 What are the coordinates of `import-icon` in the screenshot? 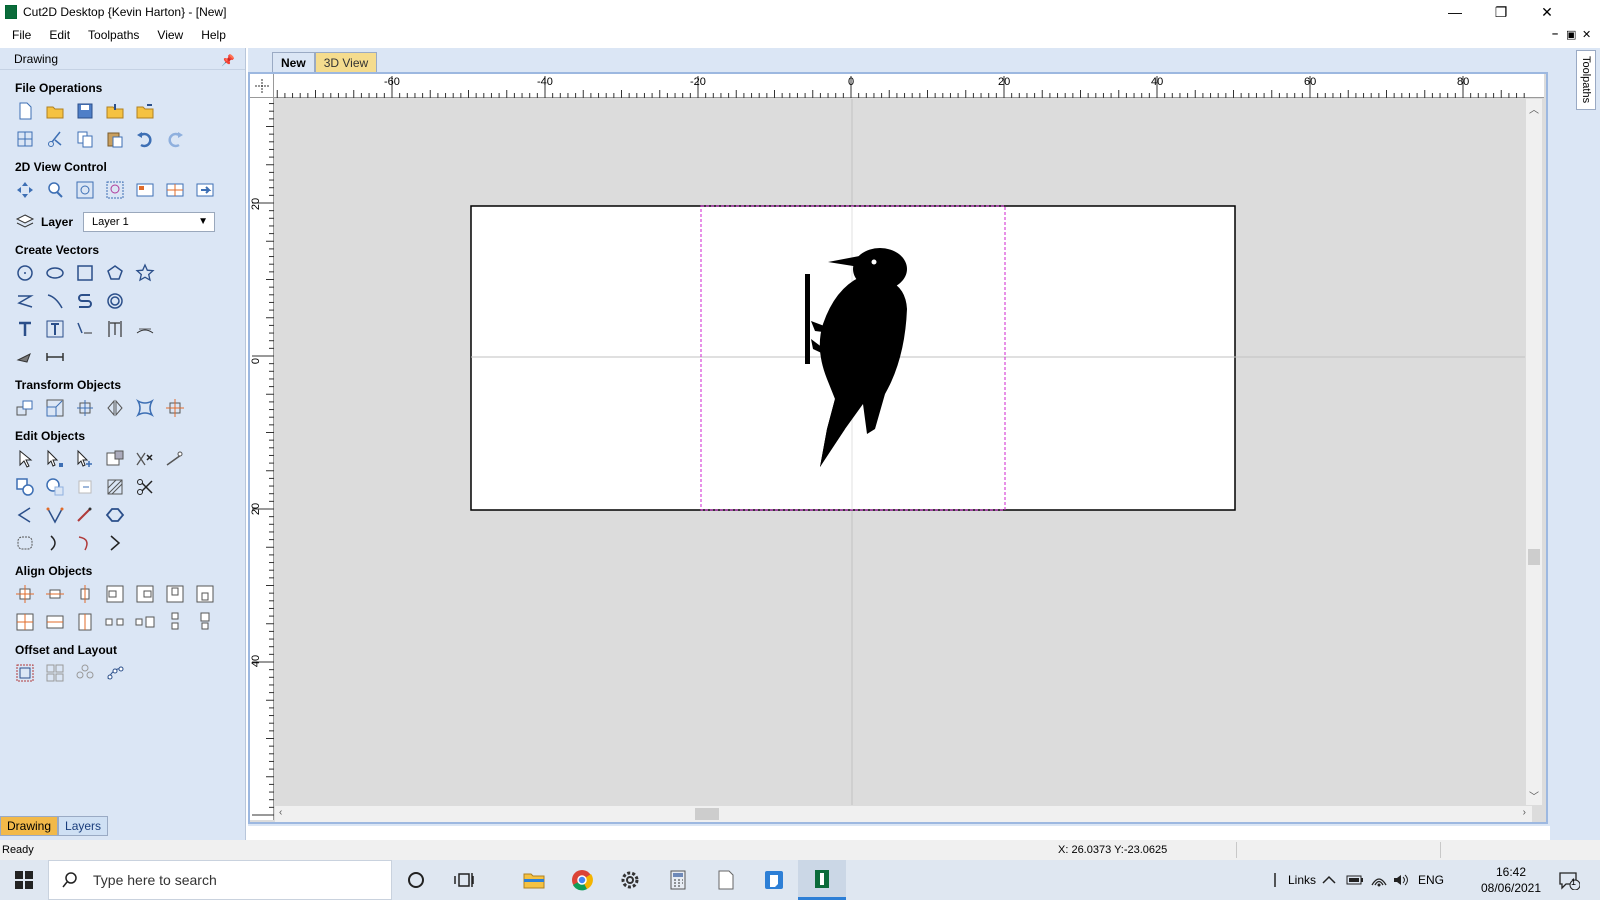 It's located at (115, 111).